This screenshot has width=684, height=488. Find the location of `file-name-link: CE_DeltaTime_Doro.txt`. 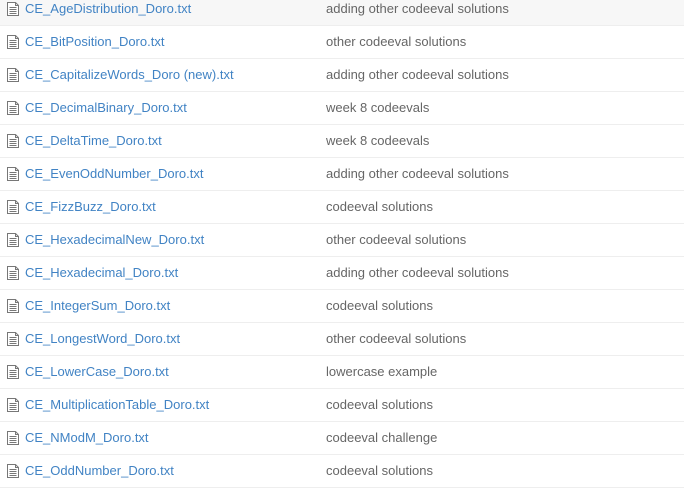

file-name-link: CE_DeltaTime_Doro.txt is located at coordinates (93, 141).